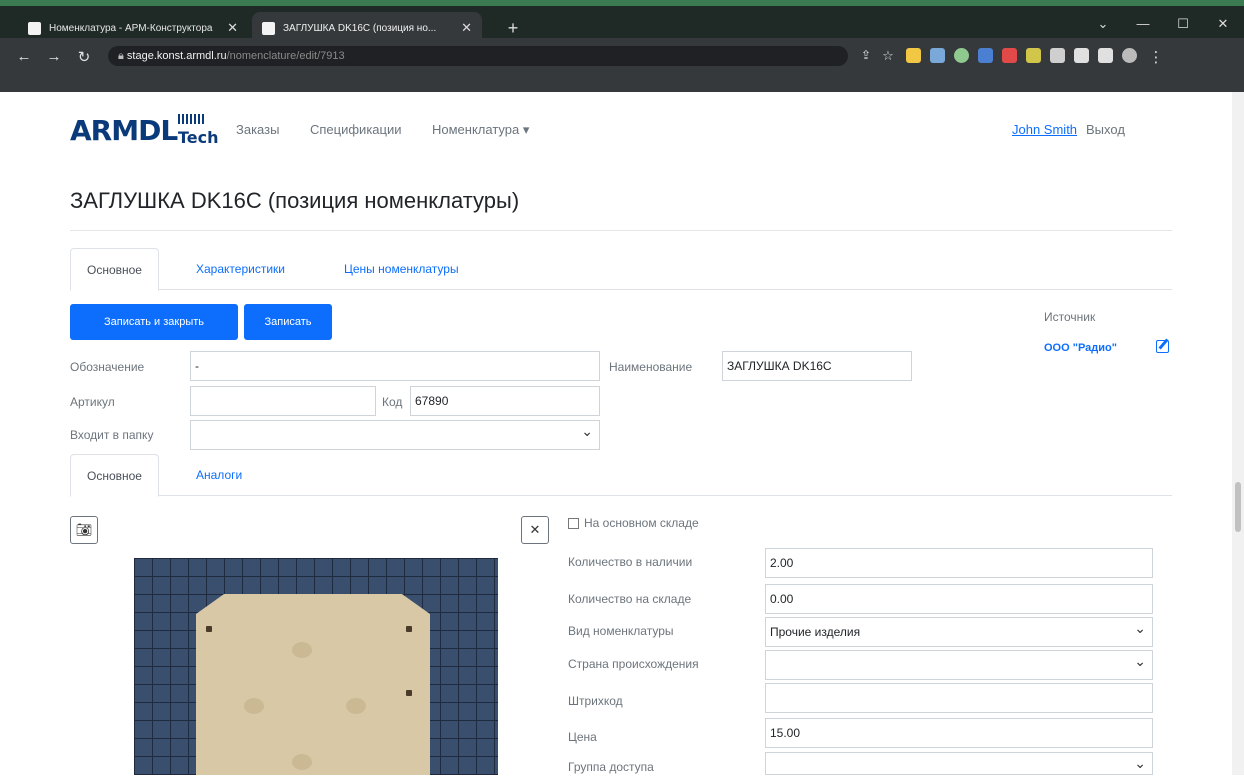 The image size is (1244, 777). I want to click on brand-logo: ARMDL Tech, so click(144, 130).